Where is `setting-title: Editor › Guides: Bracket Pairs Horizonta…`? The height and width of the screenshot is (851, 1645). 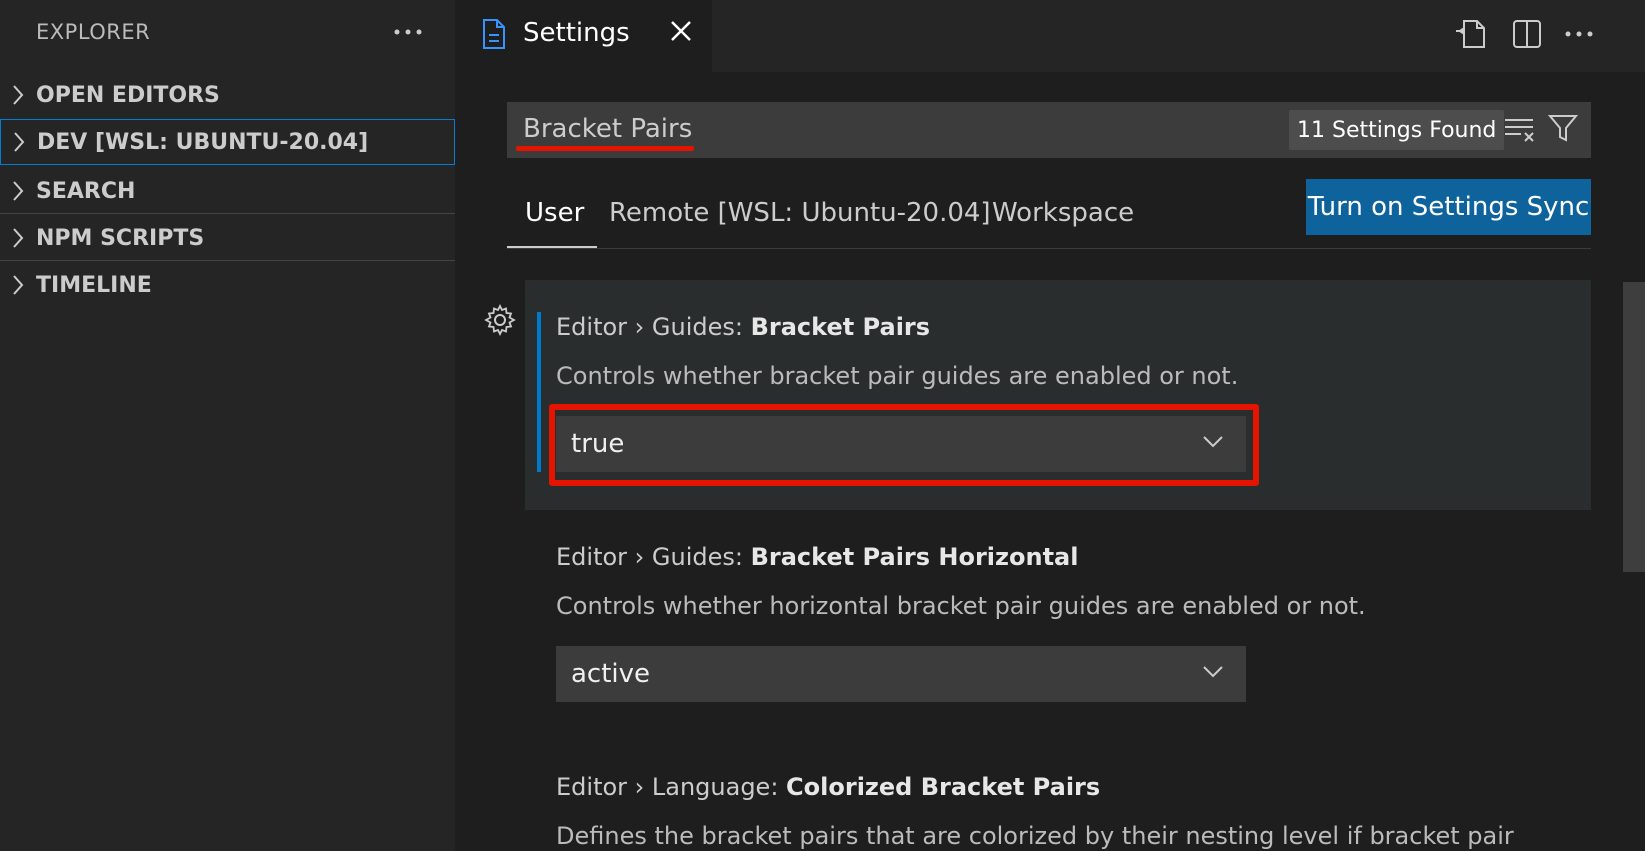
setting-title: Editor › Guides: Bracket Pairs Horizonta… is located at coordinates (817, 557).